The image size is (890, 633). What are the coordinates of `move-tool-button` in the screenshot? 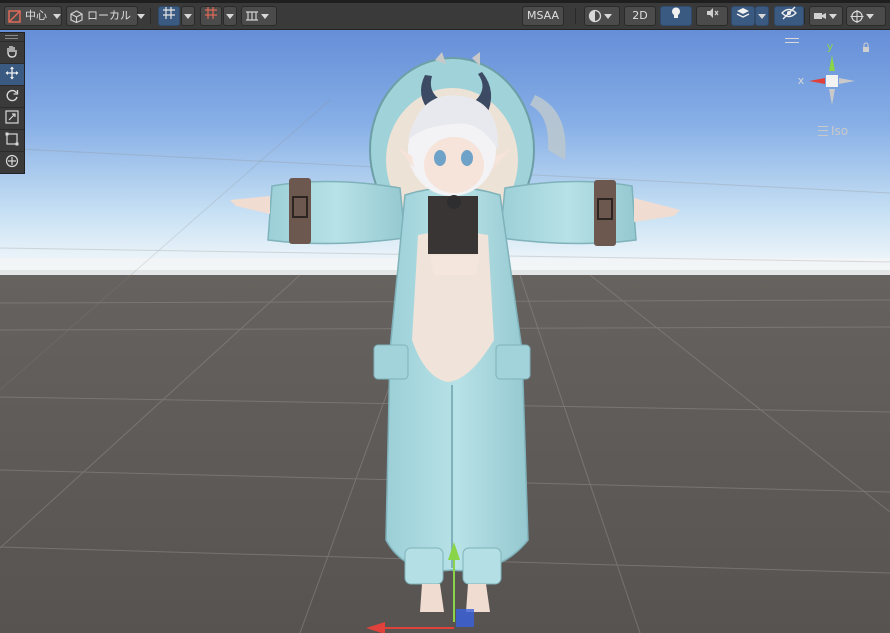 It's located at (12, 75).